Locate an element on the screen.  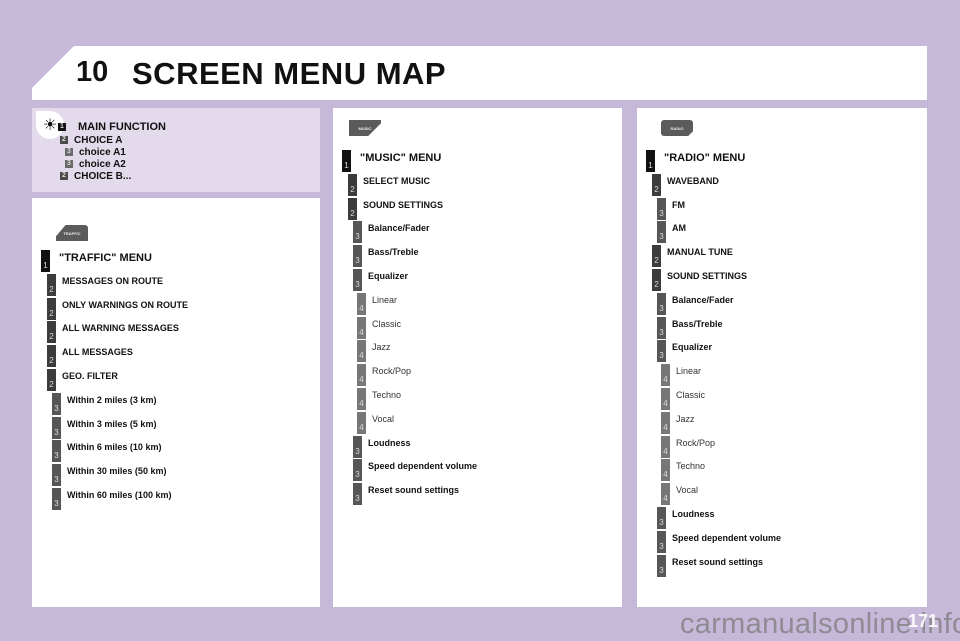
radio-menu-item: 2 SOUND SETTINGS is located at coordinates (699, 280).